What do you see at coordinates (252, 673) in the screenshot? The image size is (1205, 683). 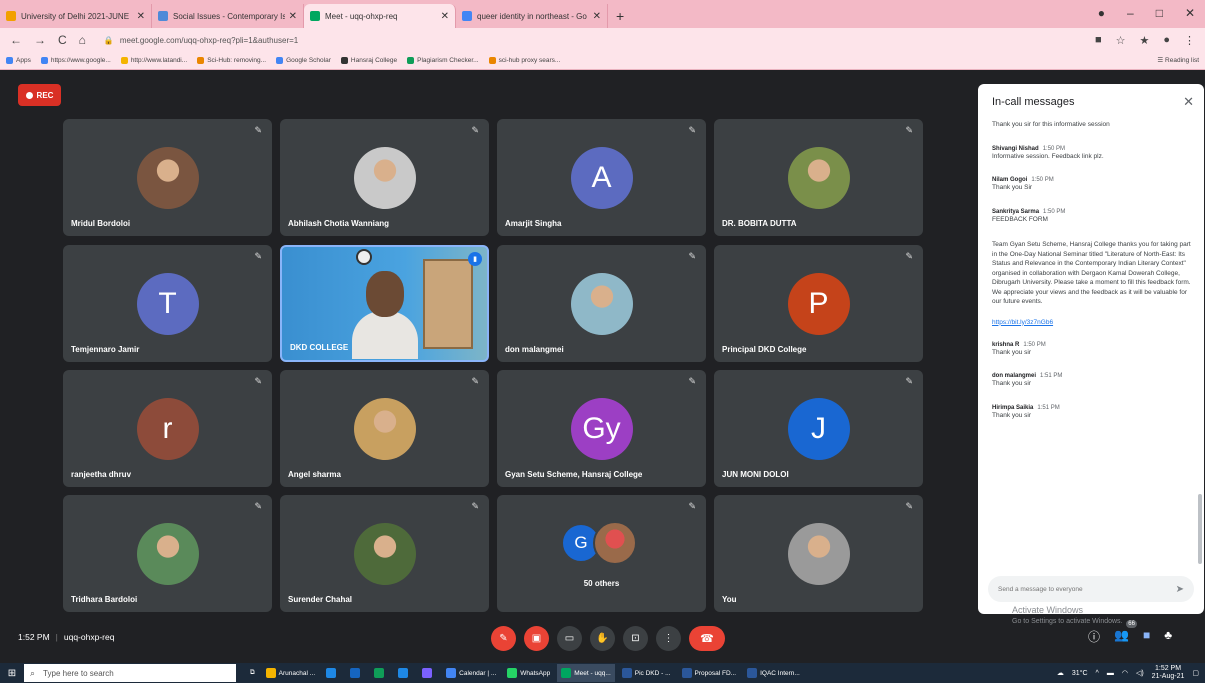 I see `task-view-icon: ⧉` at bounding box center [252, 673].